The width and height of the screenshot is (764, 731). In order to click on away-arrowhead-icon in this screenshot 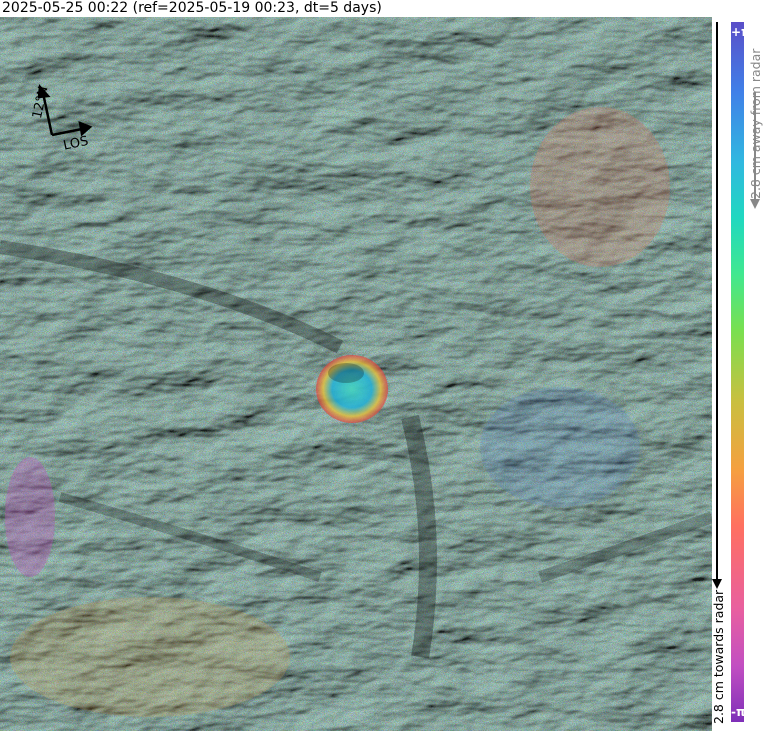, I will do `click(755, 204)`.